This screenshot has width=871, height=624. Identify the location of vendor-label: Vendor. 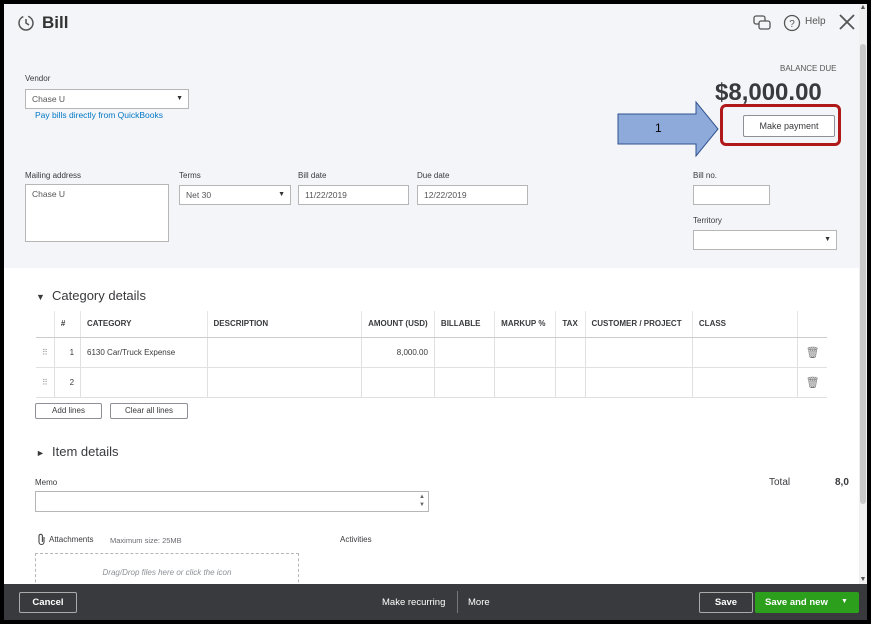
(38, 78).